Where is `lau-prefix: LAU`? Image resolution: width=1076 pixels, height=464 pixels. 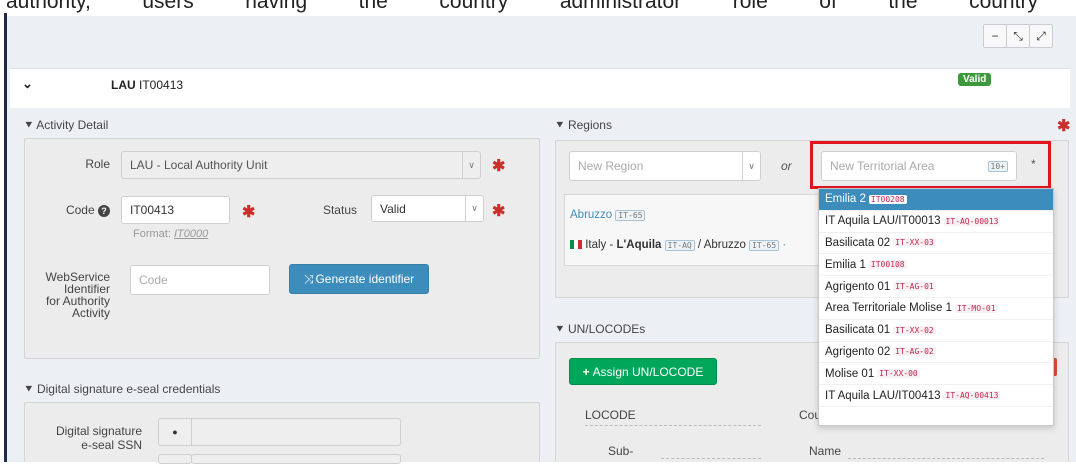
lau-prefix: LAU is located at coordinates (123, 85).